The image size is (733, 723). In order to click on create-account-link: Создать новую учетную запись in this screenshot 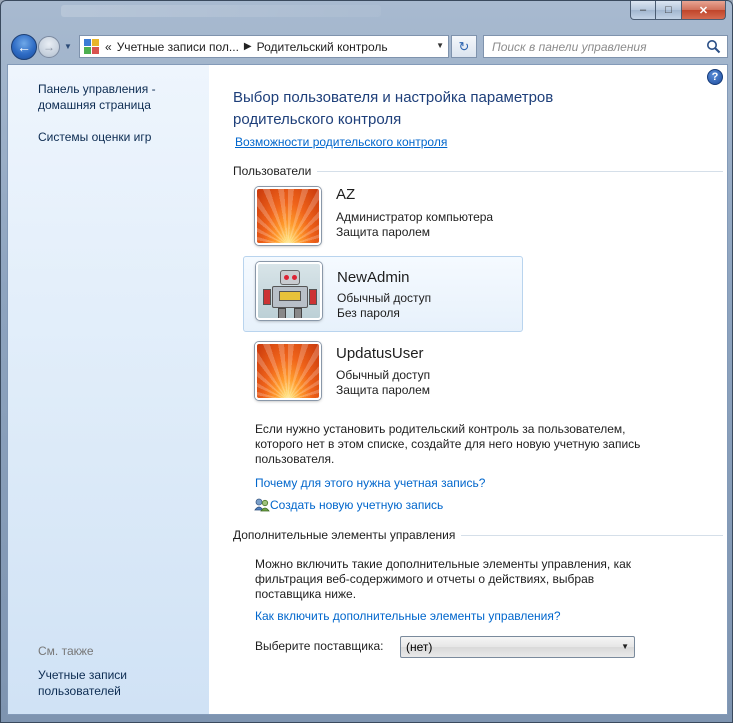, I will do `click(356, 505)`.